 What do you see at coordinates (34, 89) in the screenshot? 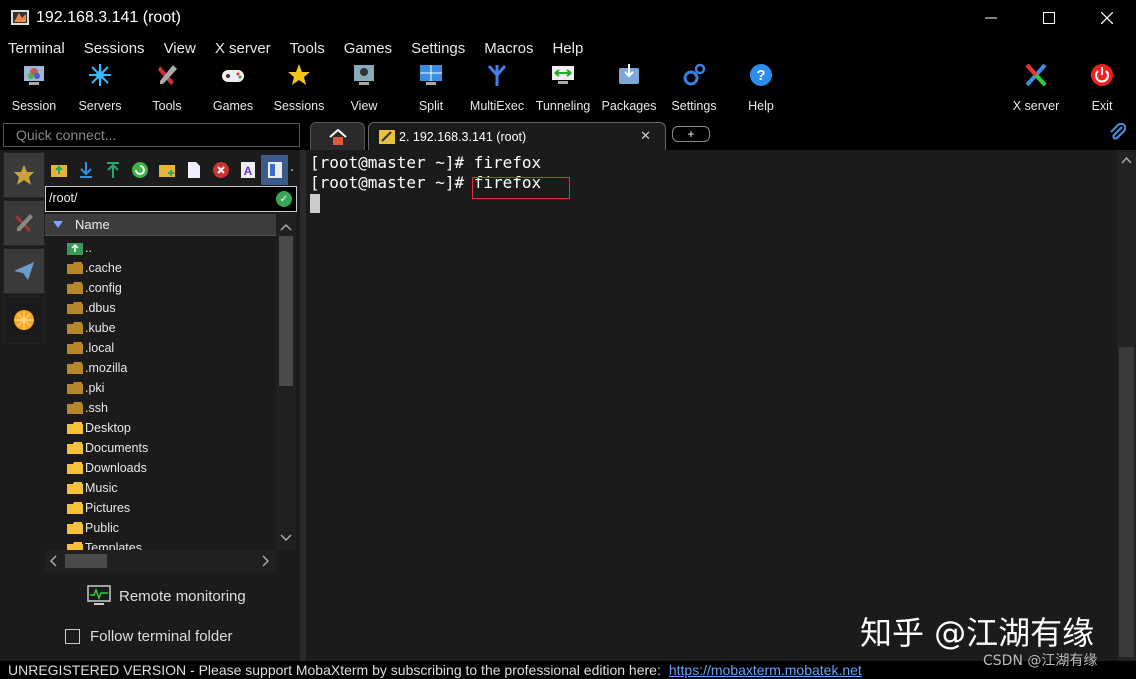
I see `session-button: Session` at bounding box center [34, 89].